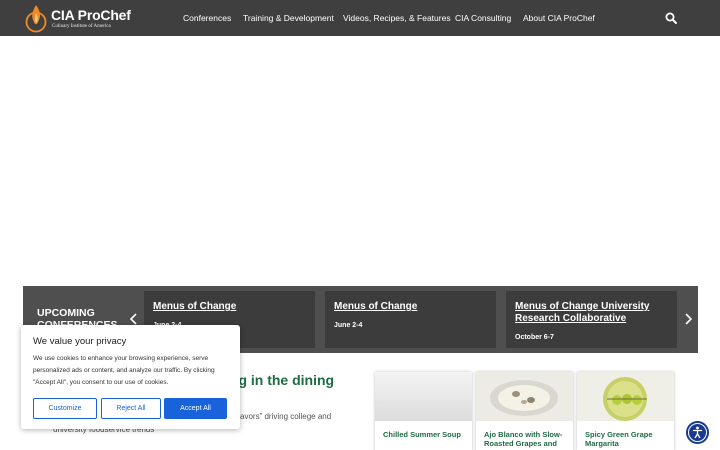 The width and height of the screenshot is (720, 450). I want to click on chevron-right-icon, so click(688, 319).